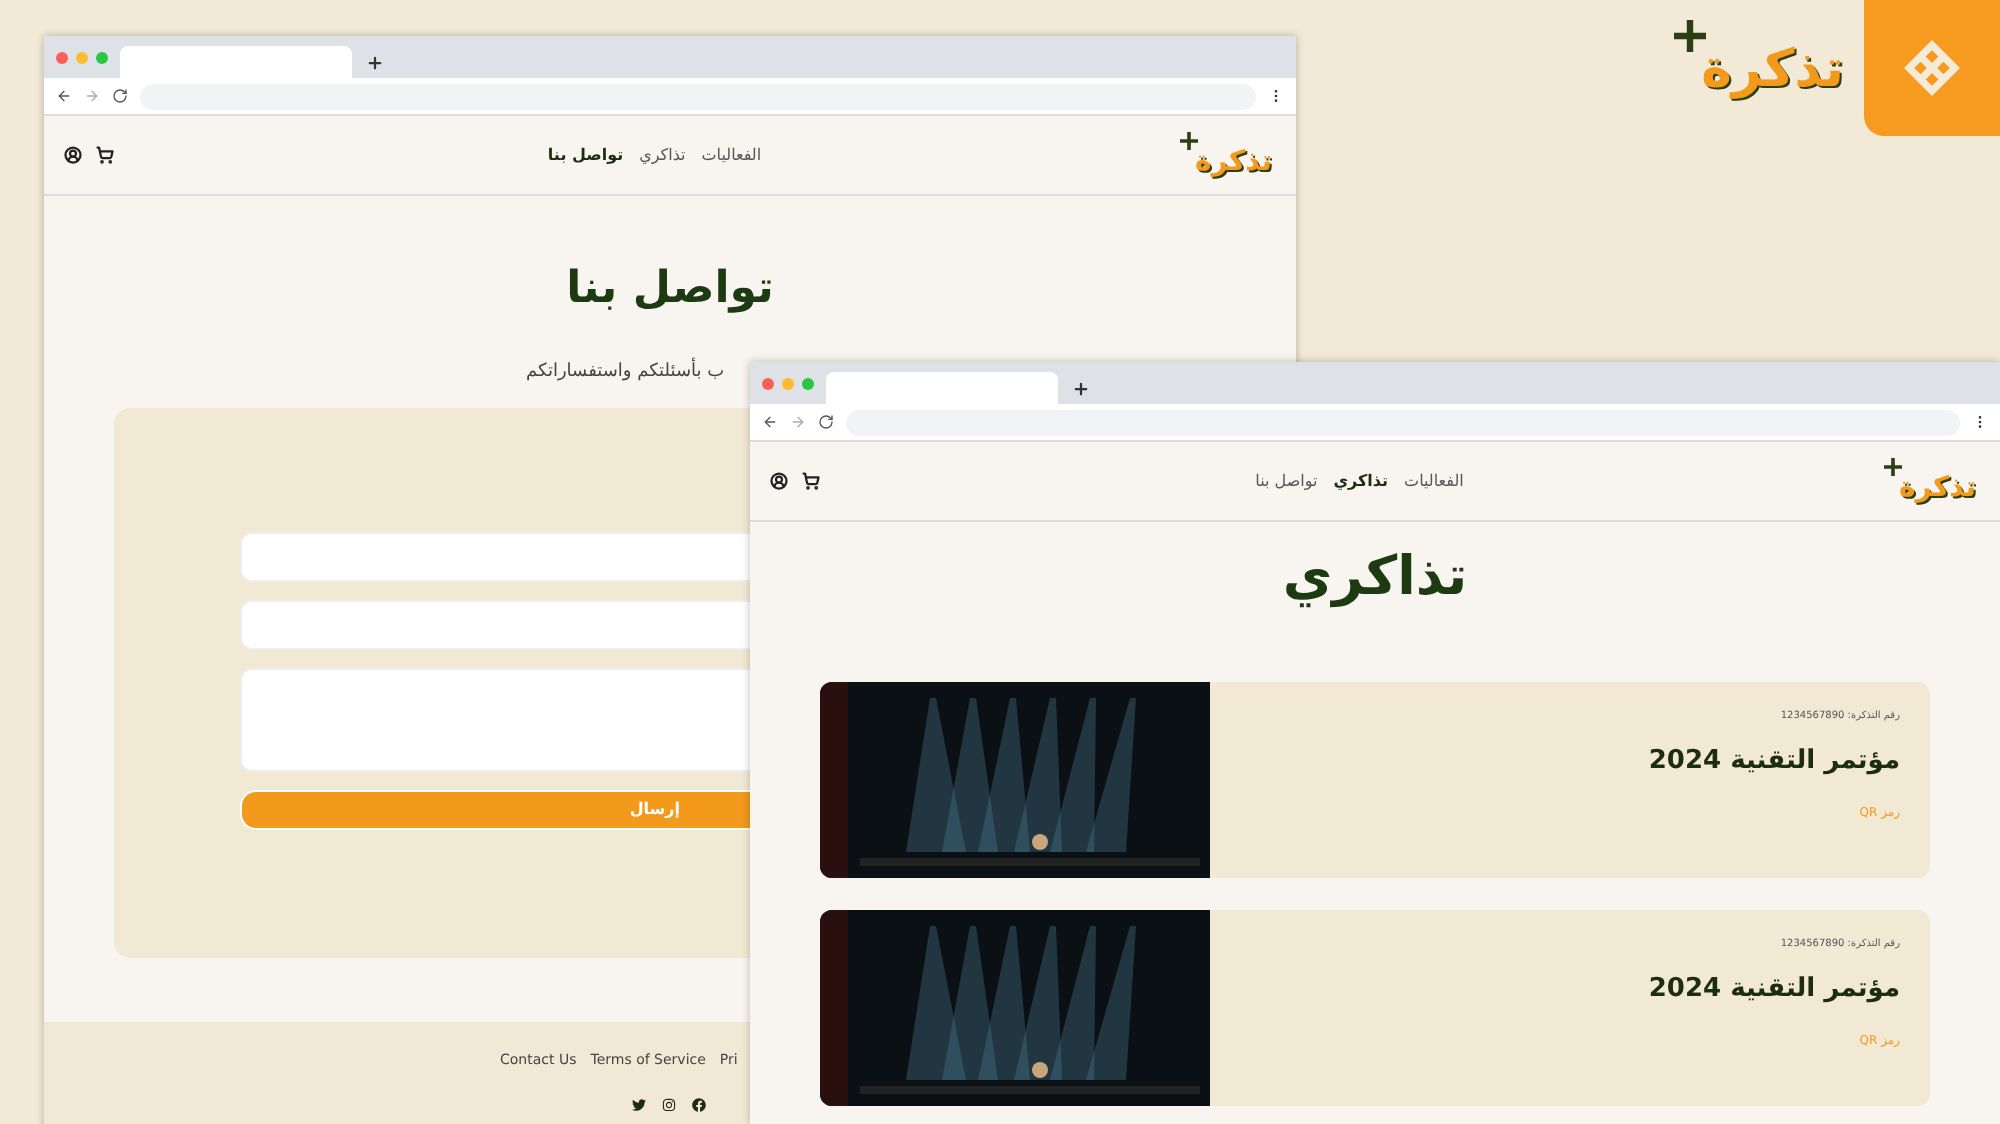  I want to click on page-title: تذاكري, so click(1375, 578).